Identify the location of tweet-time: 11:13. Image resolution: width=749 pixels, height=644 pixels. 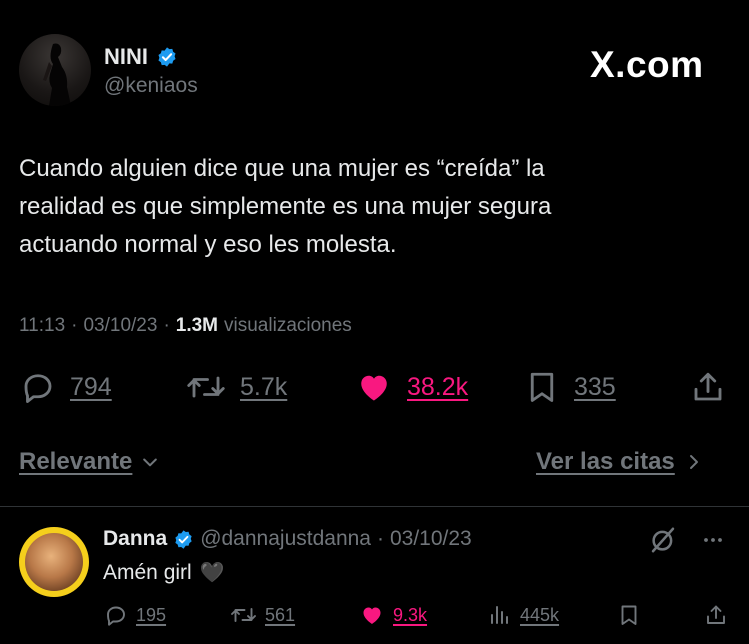
(42, 326).